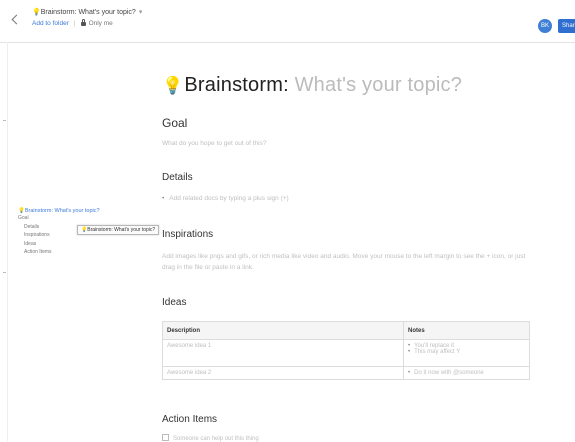  Describe the element at coordinates (283, 330) in the screenshot. I see `column-header-description: Description` at that location.